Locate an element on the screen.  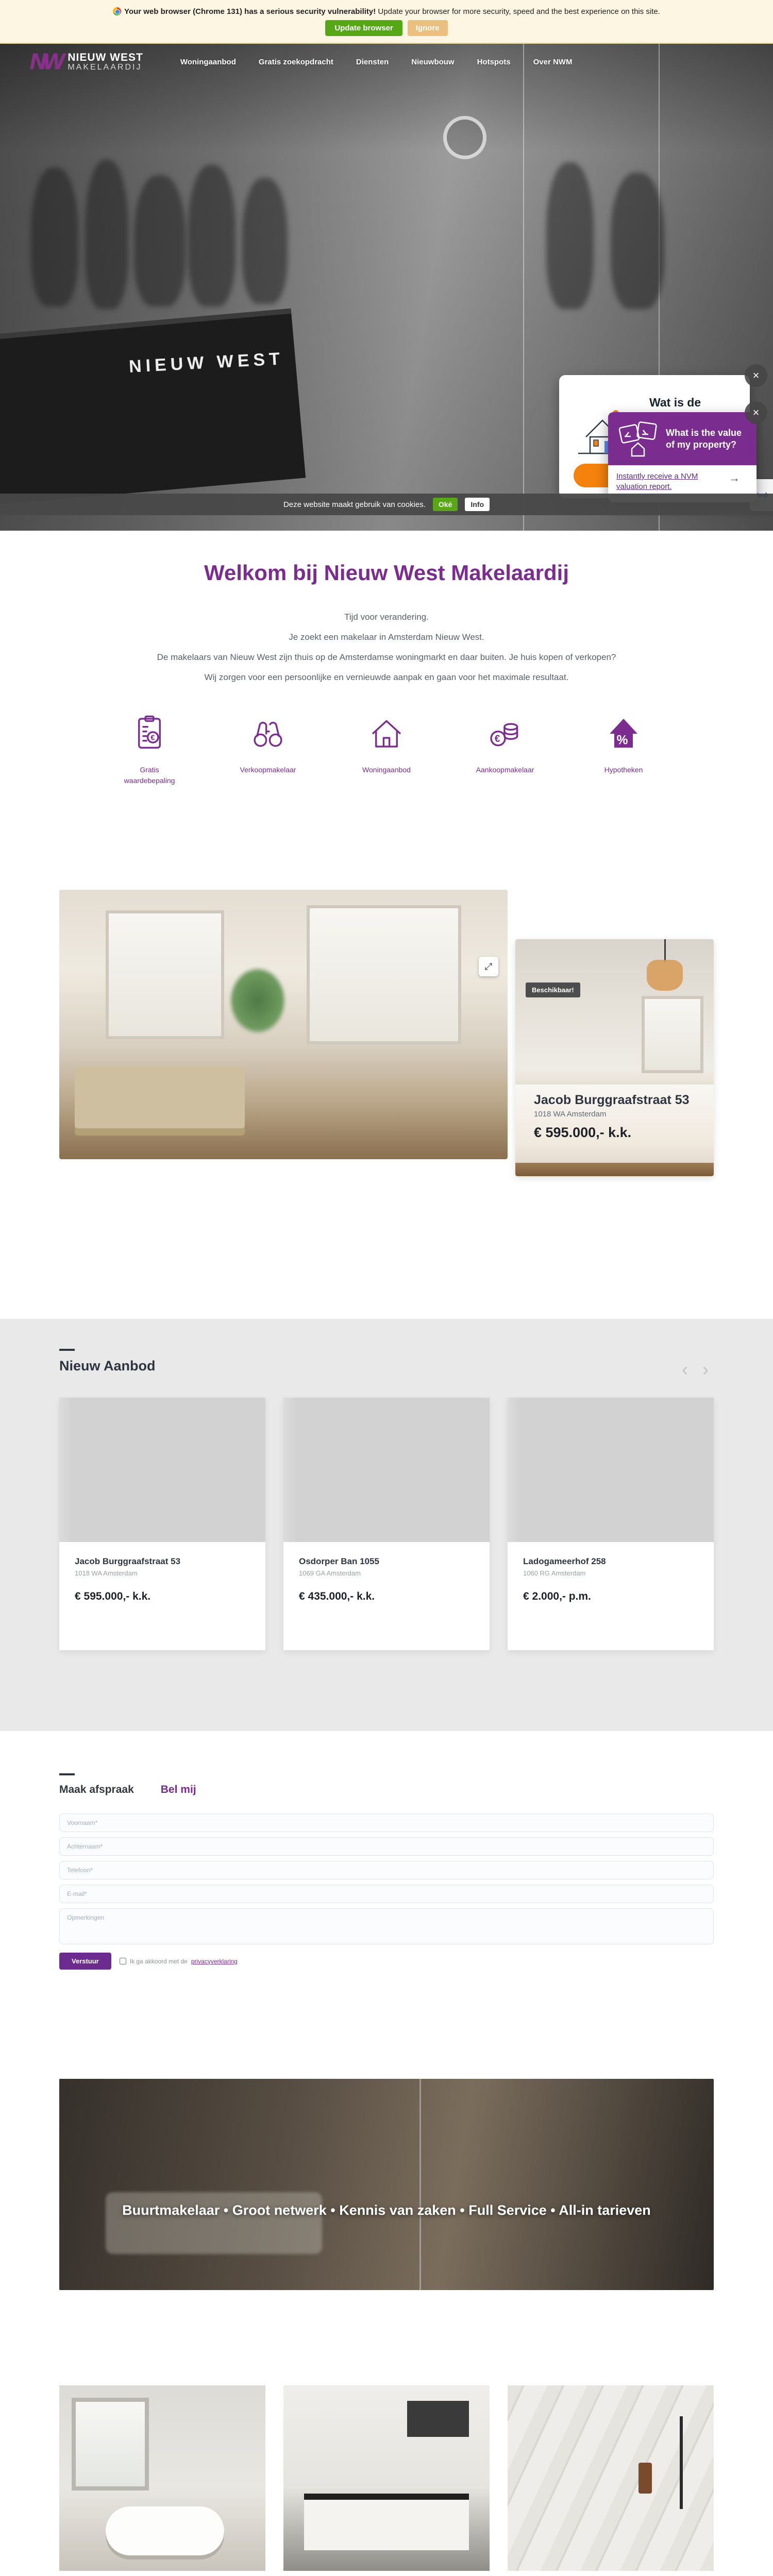
feature-woningaanbod: Woningaanbod is located at coordinates (386, 750).